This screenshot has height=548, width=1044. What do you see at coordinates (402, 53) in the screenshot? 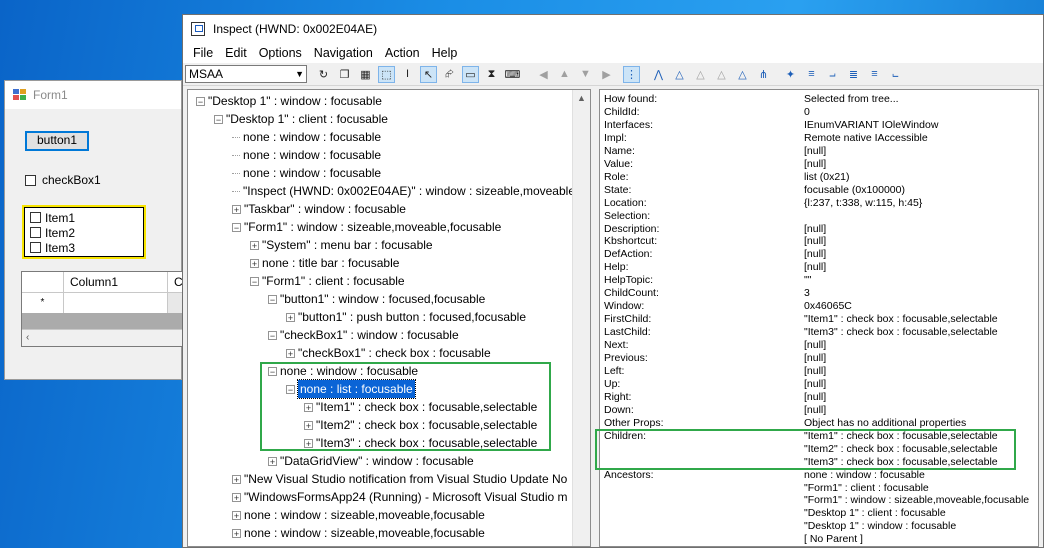
I see `menu-action: Action` at bounding box center [402, 53].